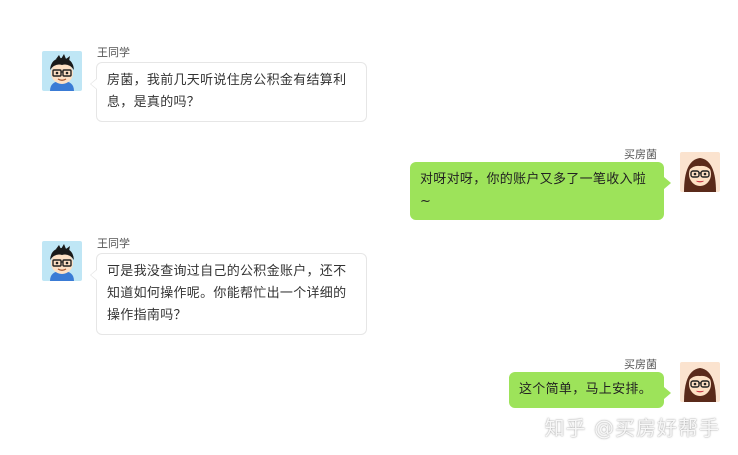 This screenshot has height=455, width=738. Describe the element at coordinates (667, 393) in the screenshot. I see `bubble-tail` at that location.